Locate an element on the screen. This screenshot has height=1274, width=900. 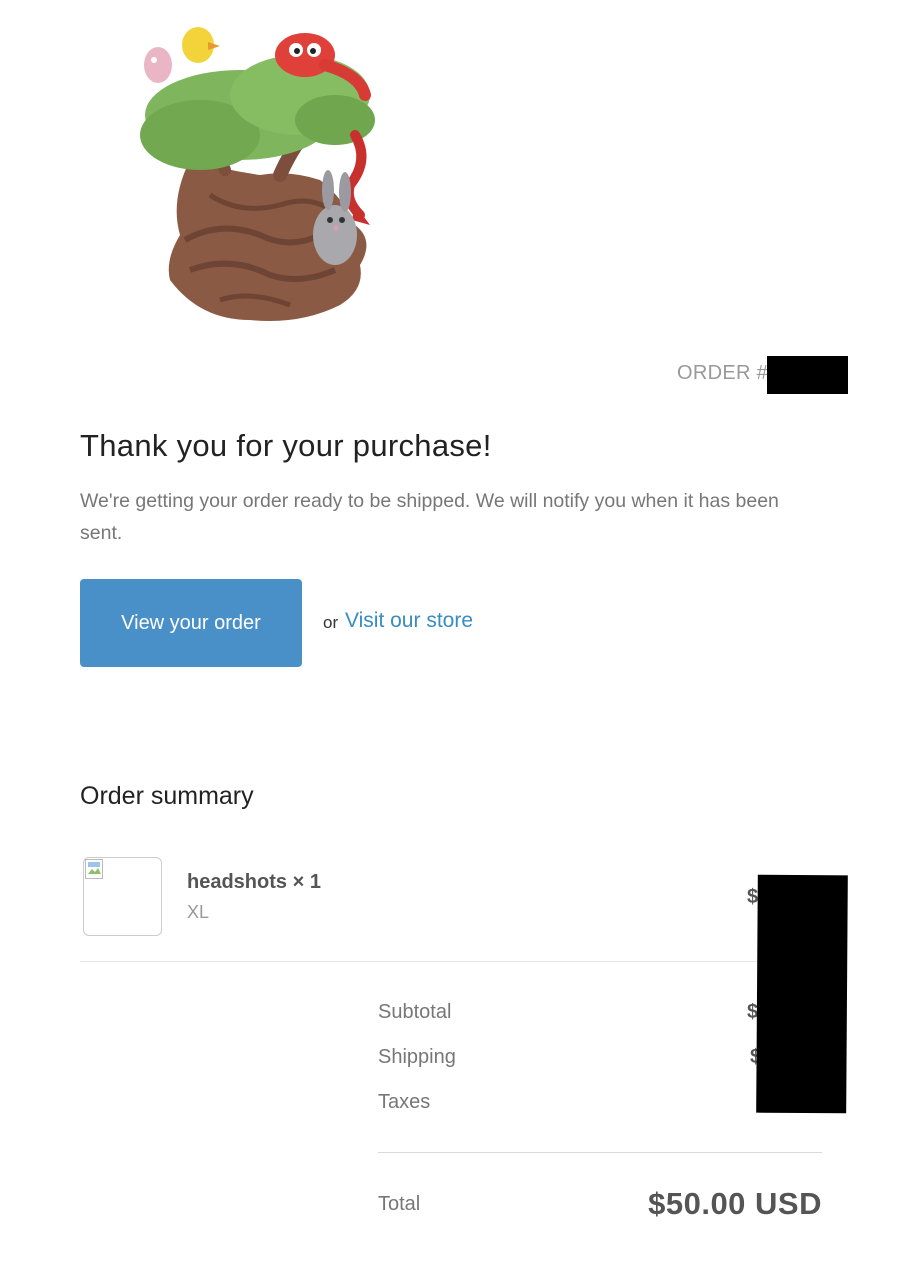
order-number-label: ORDER # is located at coordinates (723, 373).